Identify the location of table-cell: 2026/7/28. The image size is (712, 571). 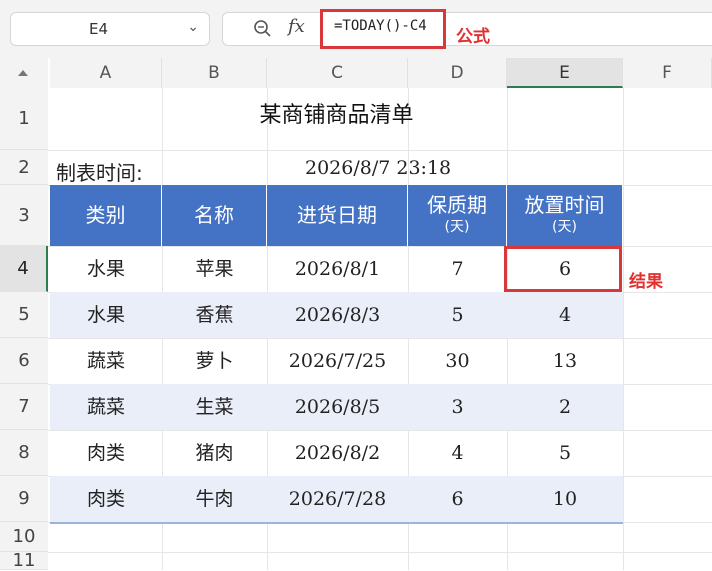
(337, 499).